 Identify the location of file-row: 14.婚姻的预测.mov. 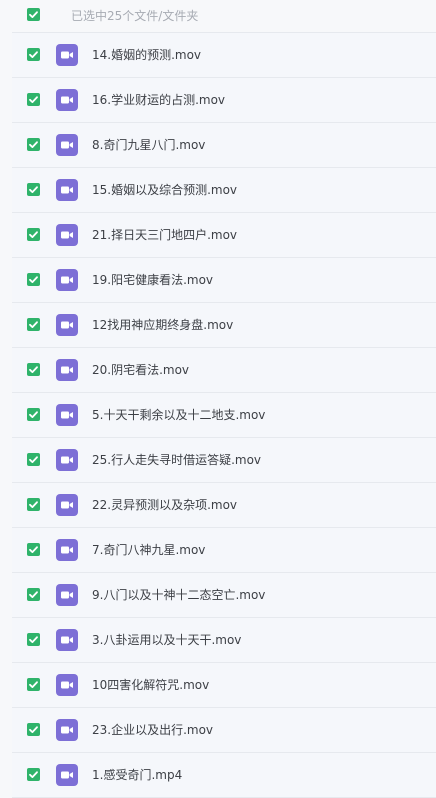
(224, 55).